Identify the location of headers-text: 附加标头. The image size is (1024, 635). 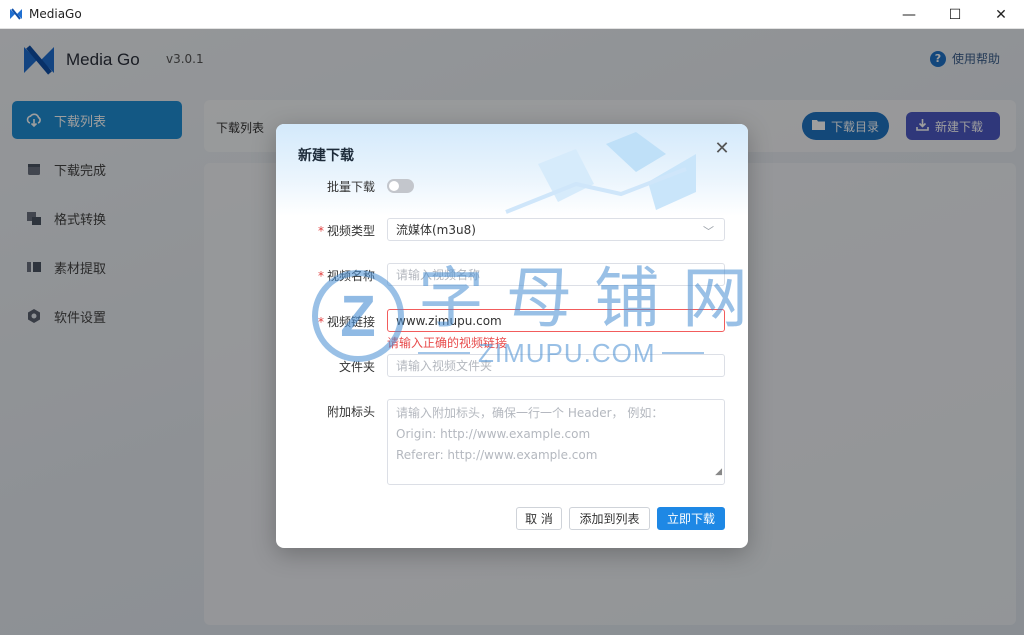
(350, 412).